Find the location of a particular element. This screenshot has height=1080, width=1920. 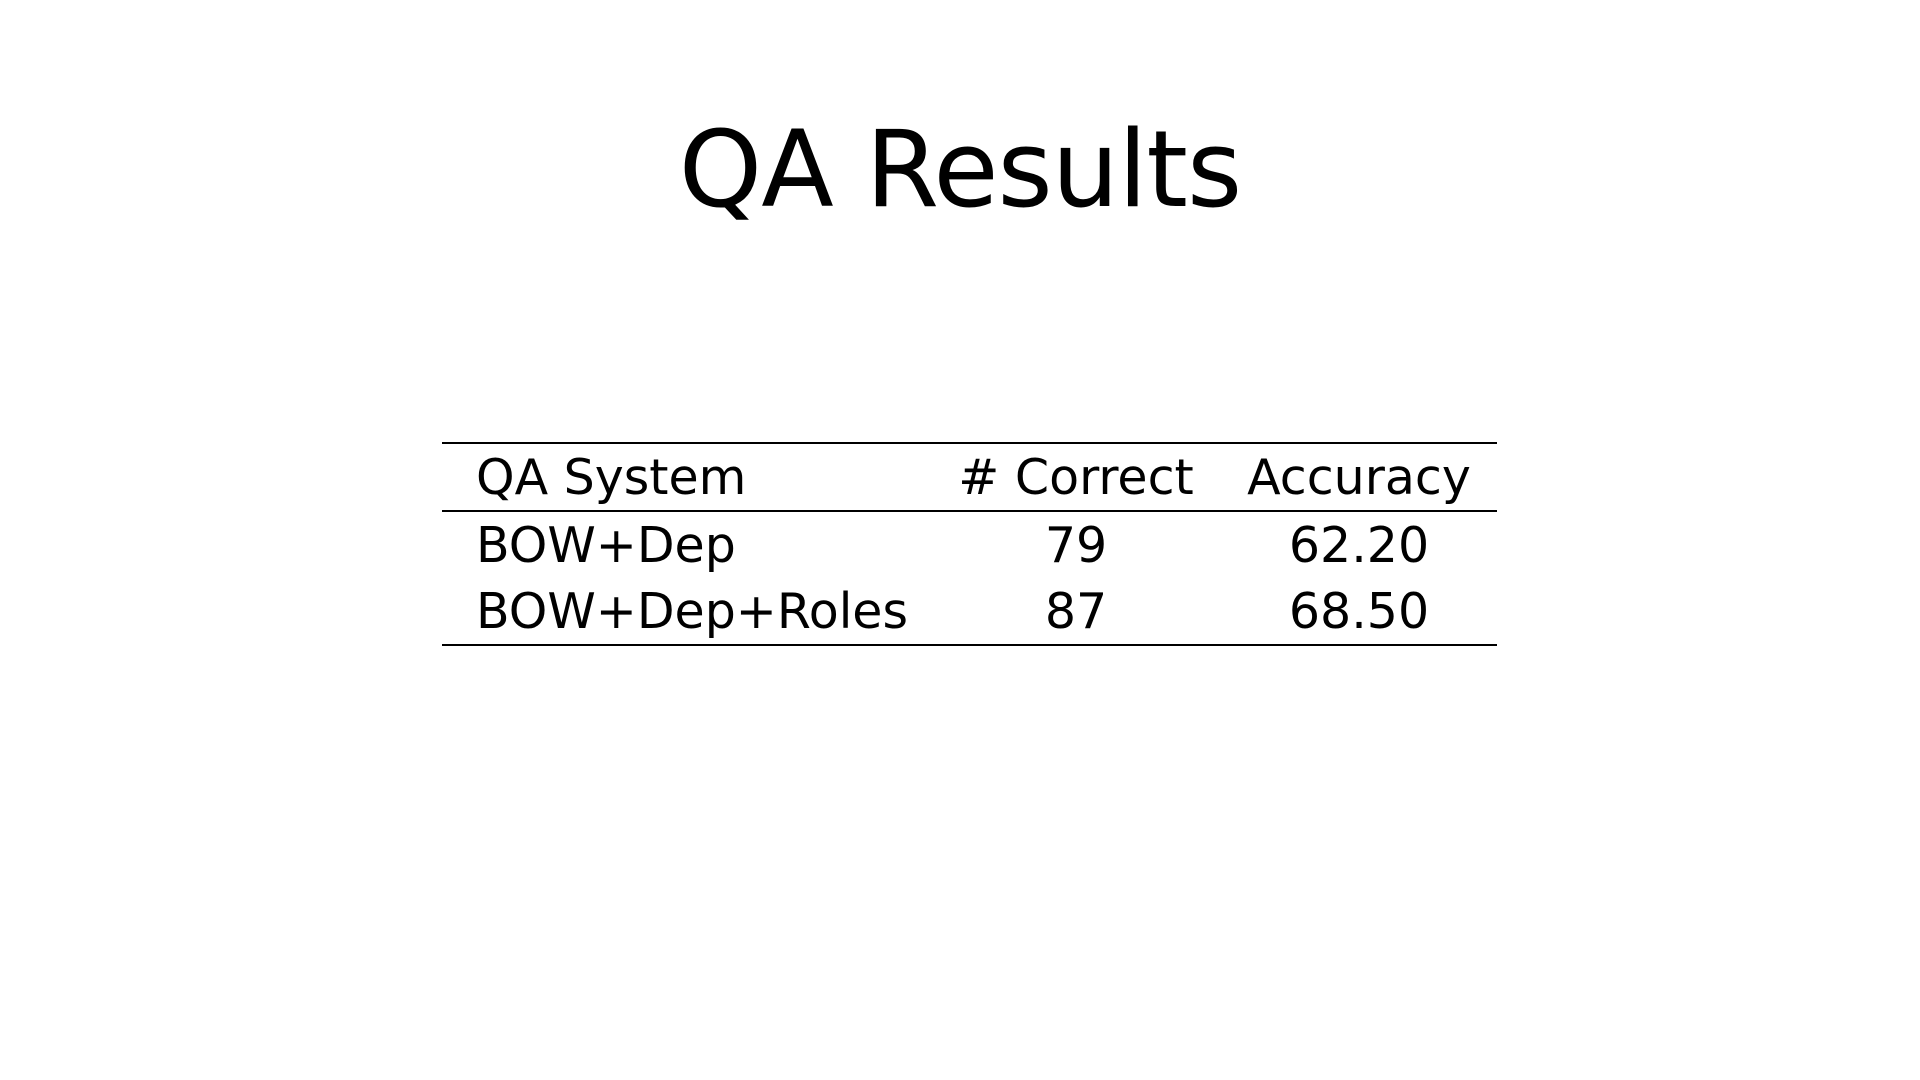

table-row: BOW+Dep 79 62.20 is located at coordinates (969, 544).